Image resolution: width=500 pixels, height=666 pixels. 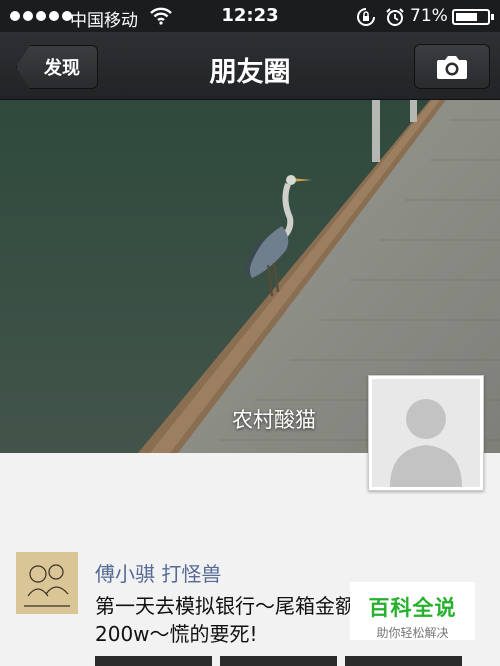 What do you see at coordinates (161, 18) in the screenshot?
I see `wifi-icon` at bounding box center [161, 18].